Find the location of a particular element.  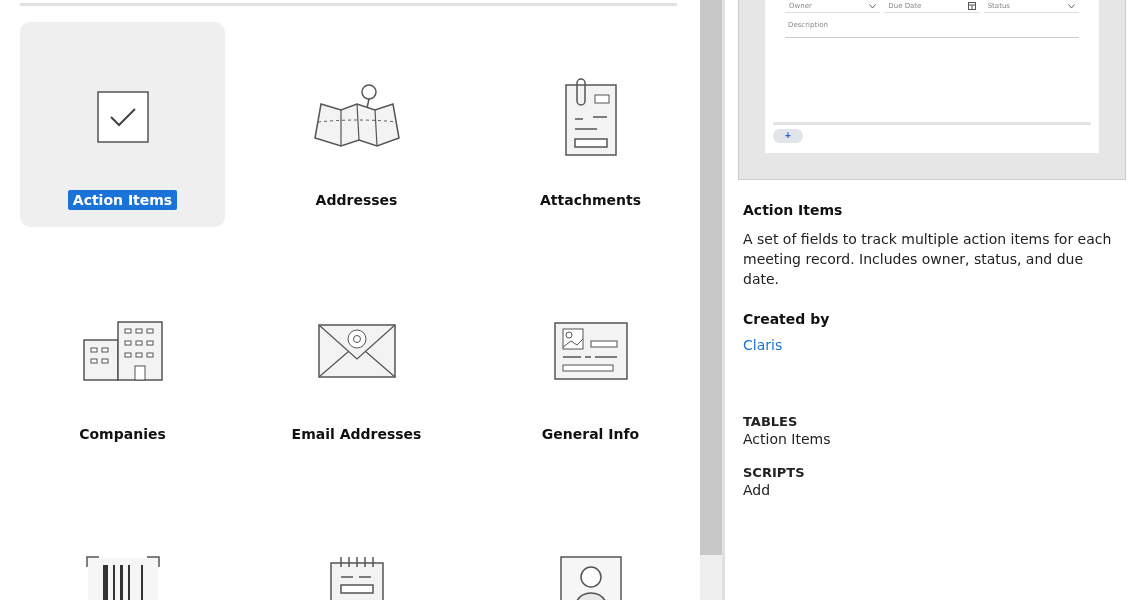

addon-tile: Attachments is located at coordinates (590, 124).